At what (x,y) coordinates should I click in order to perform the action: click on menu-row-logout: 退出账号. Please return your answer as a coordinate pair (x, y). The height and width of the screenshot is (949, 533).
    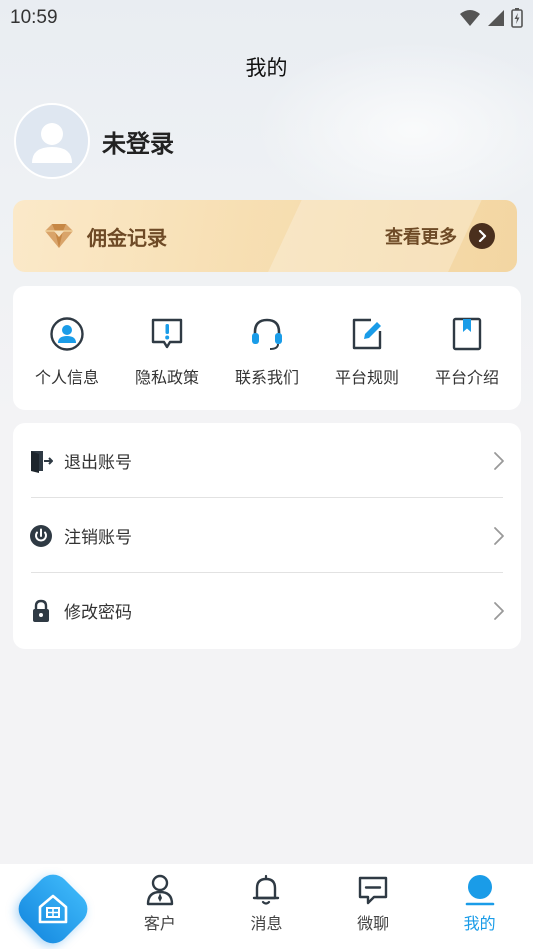
    Looking at the image, I should click on (267, 460).